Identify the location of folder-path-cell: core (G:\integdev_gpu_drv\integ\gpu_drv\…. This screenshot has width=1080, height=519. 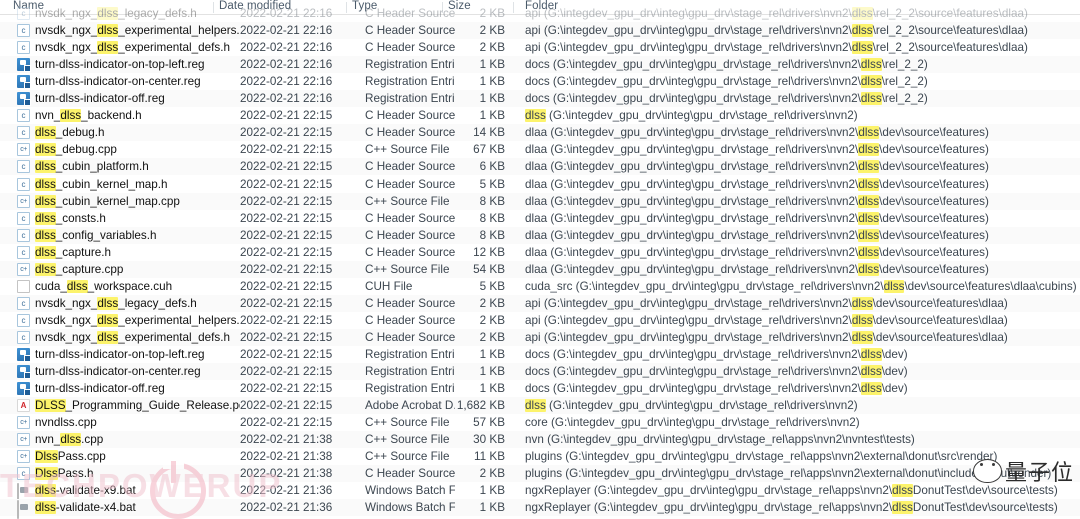
(692, 422).